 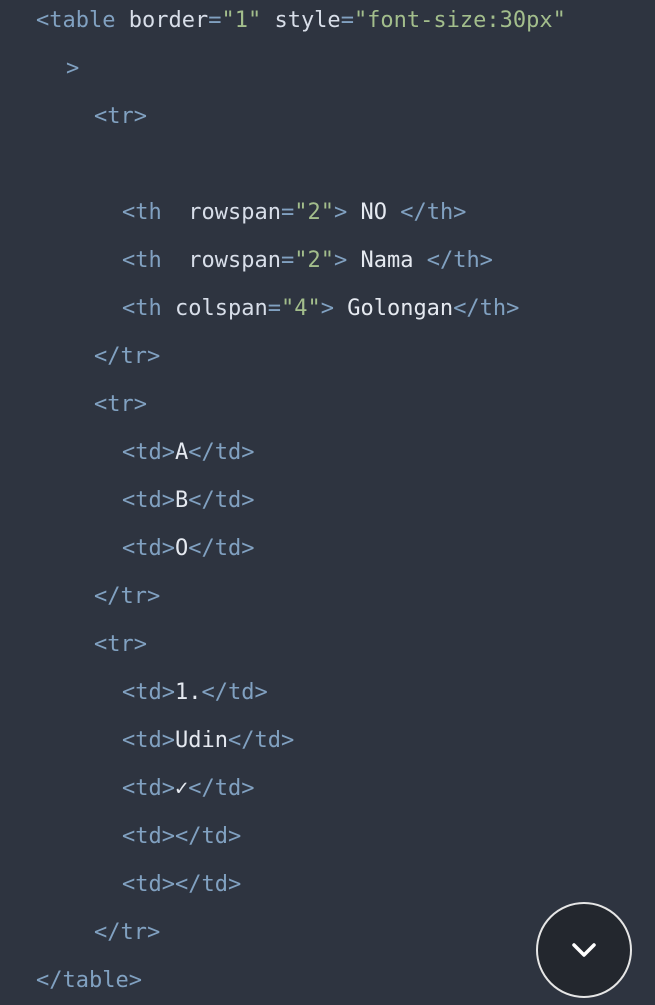 I want to click on code-line: <td>A</td>, so click(x=188, y=453).